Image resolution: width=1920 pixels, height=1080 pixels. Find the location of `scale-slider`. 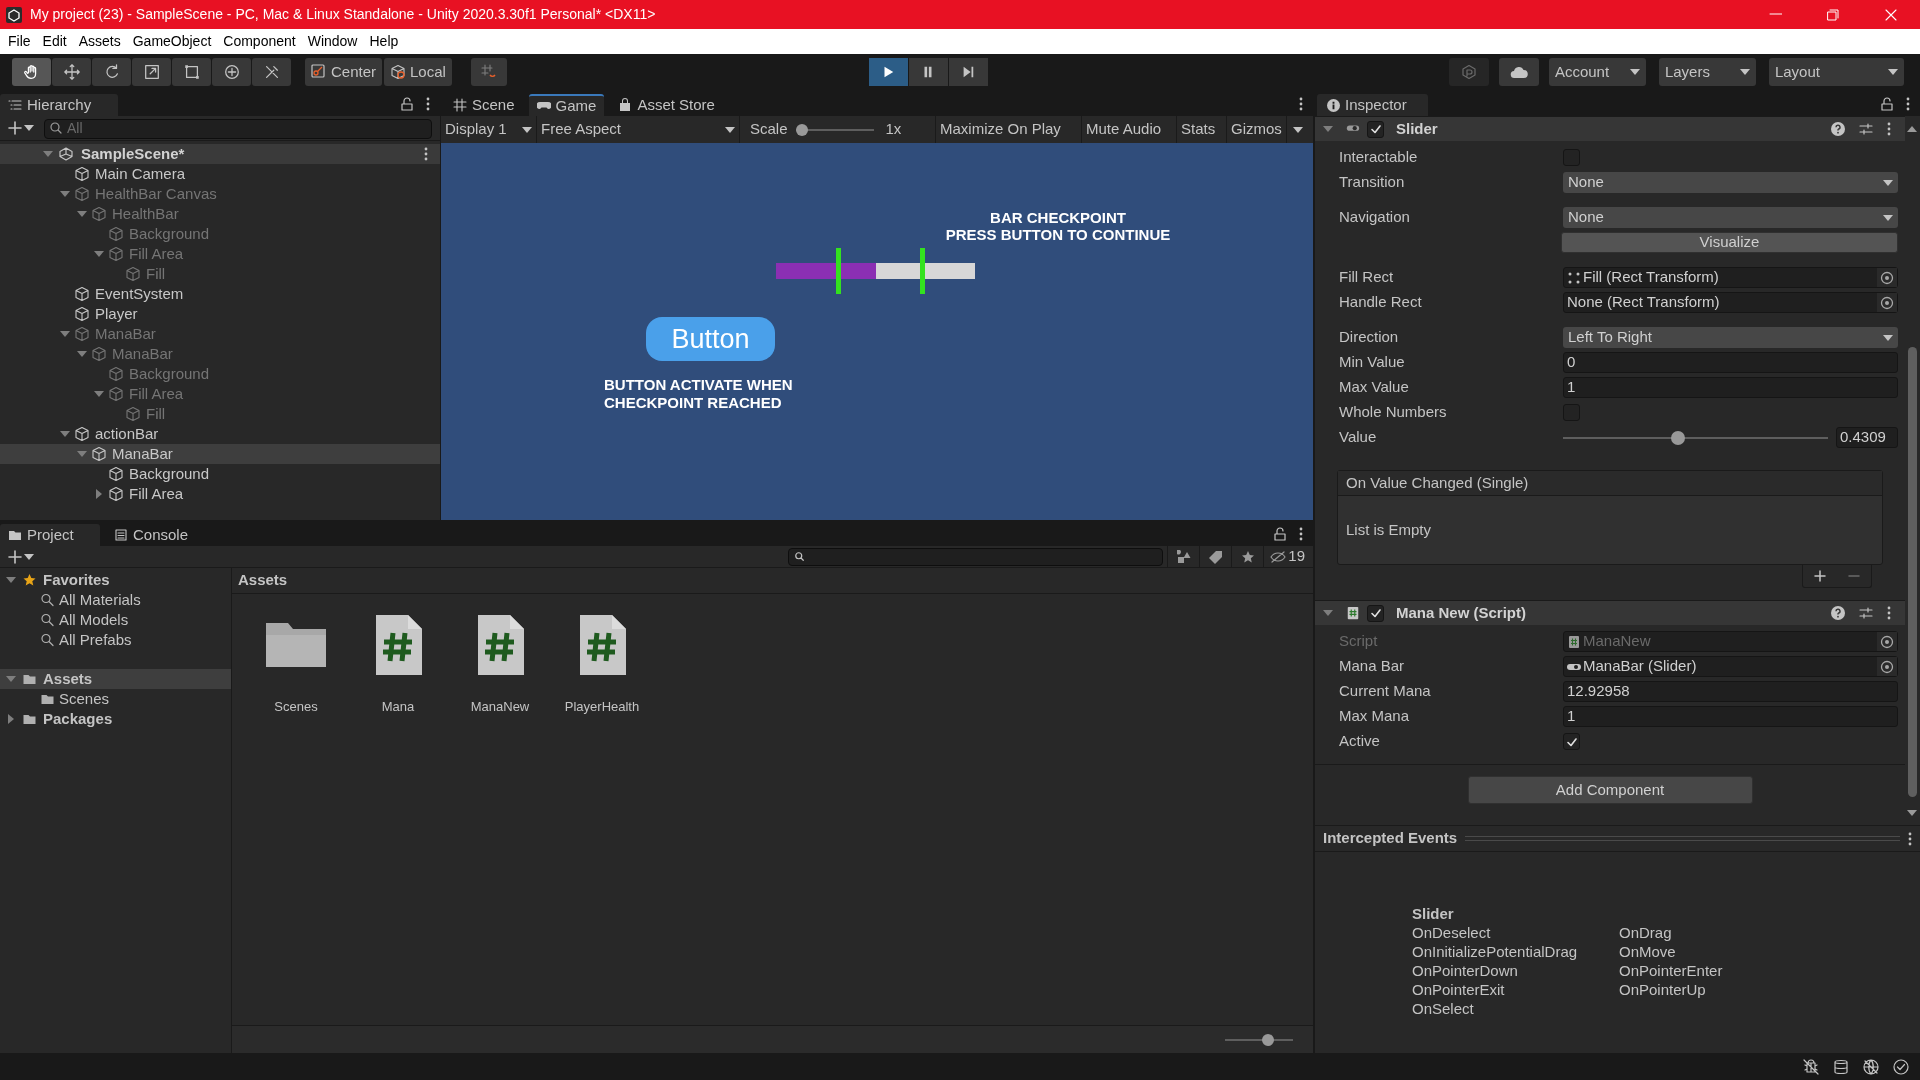

scale-slider is located at coordinates (834, 129).